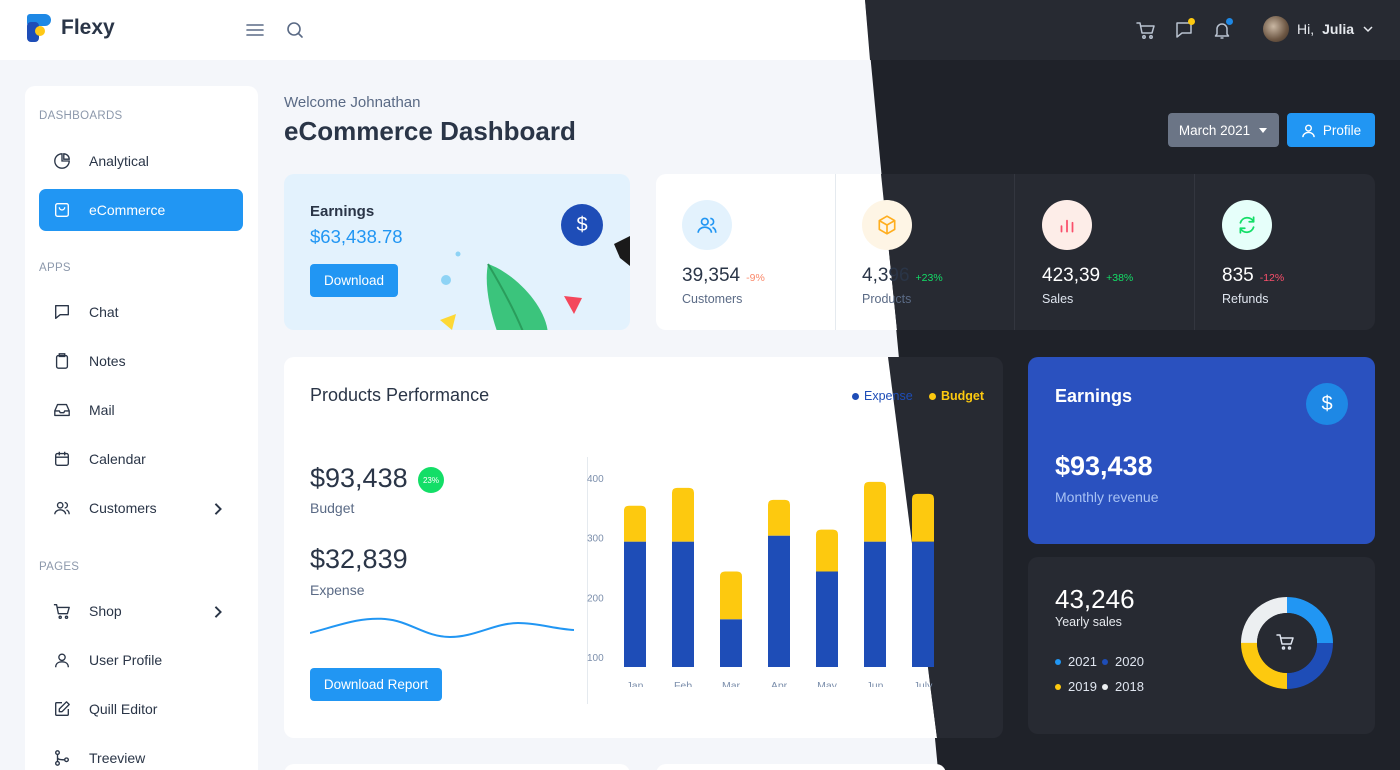 Image resolution: width=1400 pixels, height=770 pixels. I want to click on sidebar-item-quill-editor: Quill Editor, so click(141, 709).